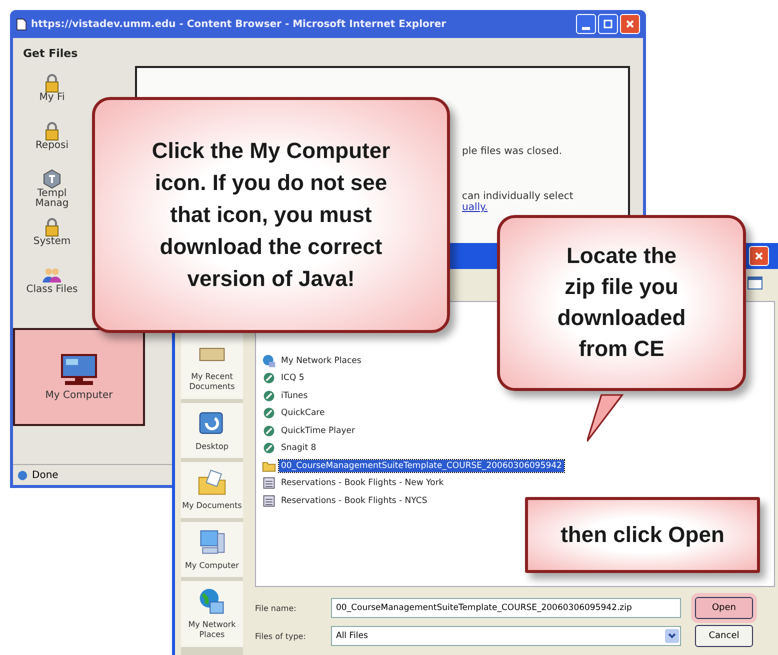  What do you see at coordinates (212, 613) in the screenshot?
I see `places-item: My Network Places` at bounding box center [212, 613].